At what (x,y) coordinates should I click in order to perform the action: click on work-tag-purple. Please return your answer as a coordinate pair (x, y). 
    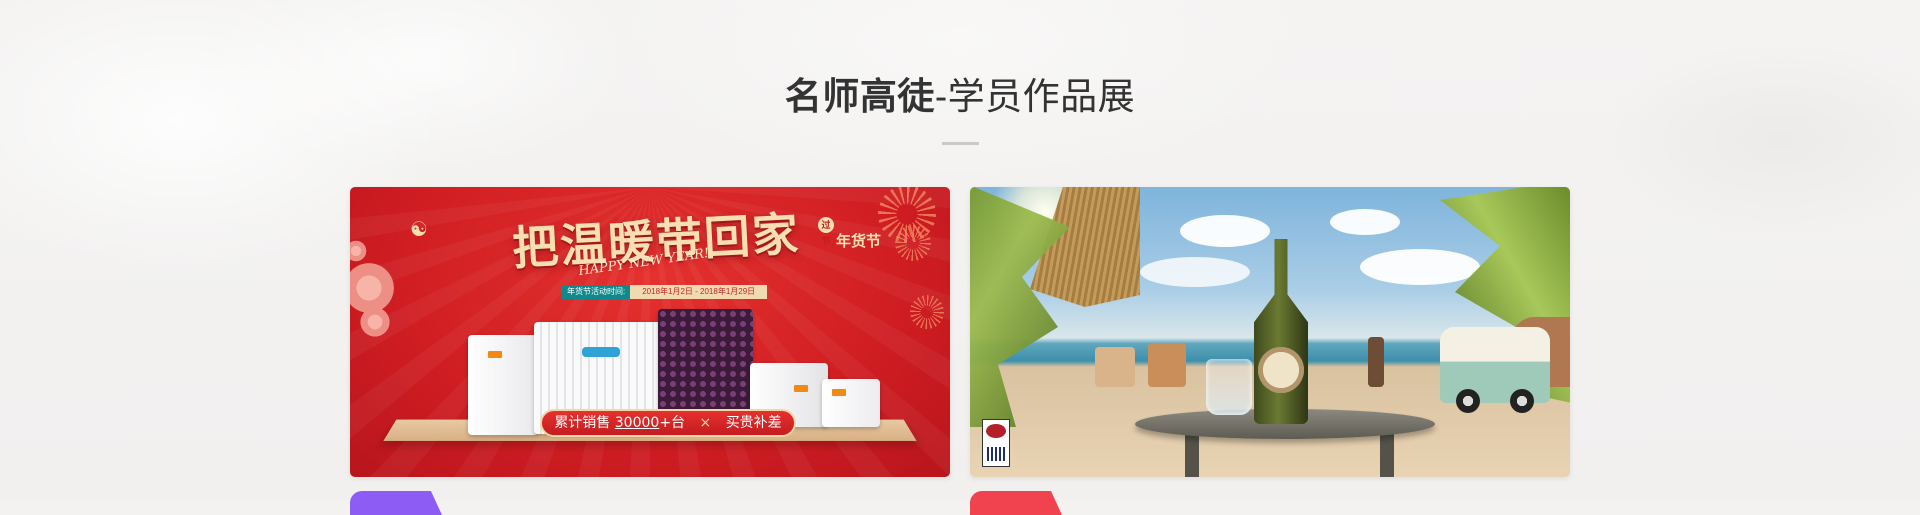
    Looking at the image, I should click on (396, 503).